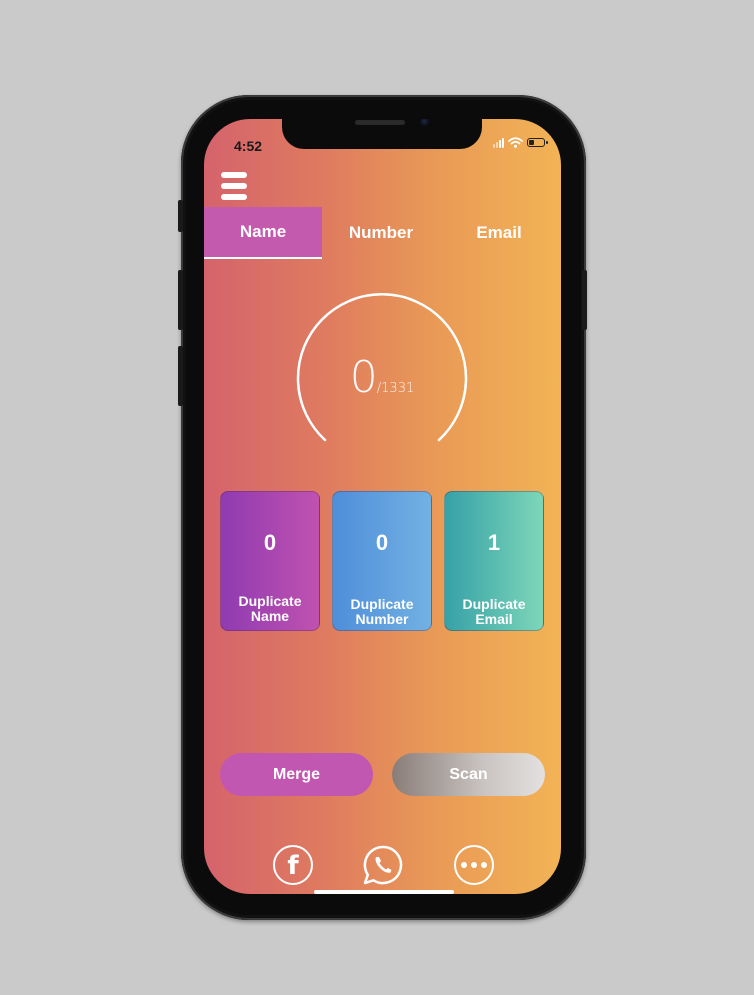 This screenshot has height=995, width=754. What do you see at coordinates (234, 187) in the screenshot?
I see `hamburger-menu-icon` at bounding box center [234, 187].